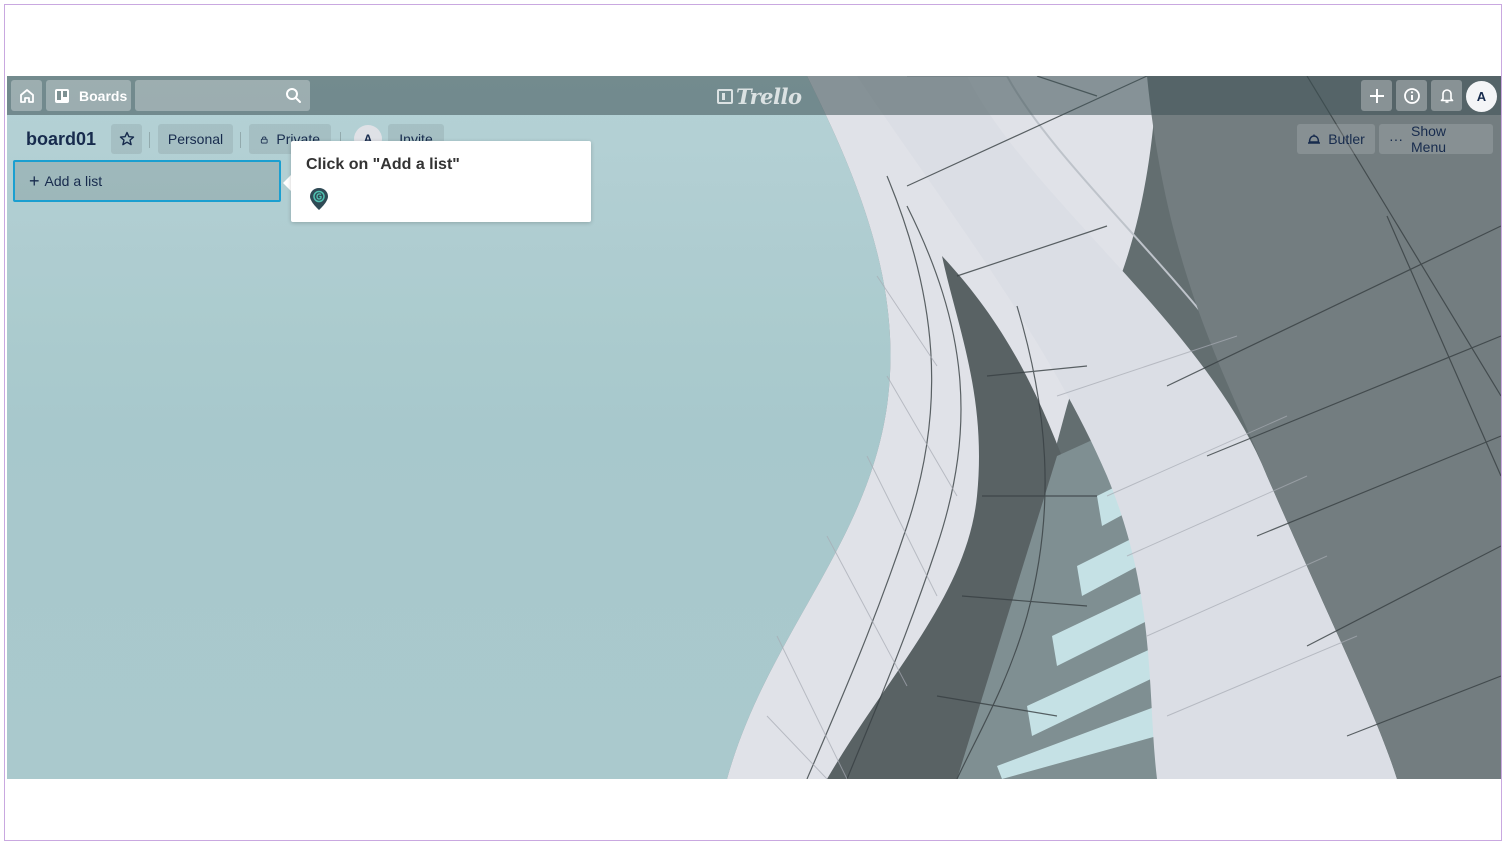  I want to click on user-avatar: A, so click(1481, 96).